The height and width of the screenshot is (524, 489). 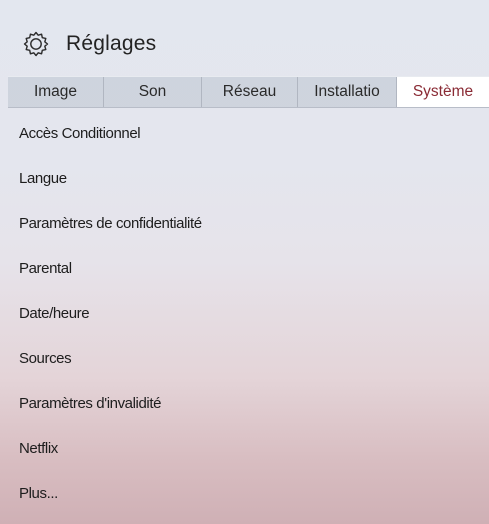 I want to click on tab-reseau: Réseau, so click(x=250, y=92).